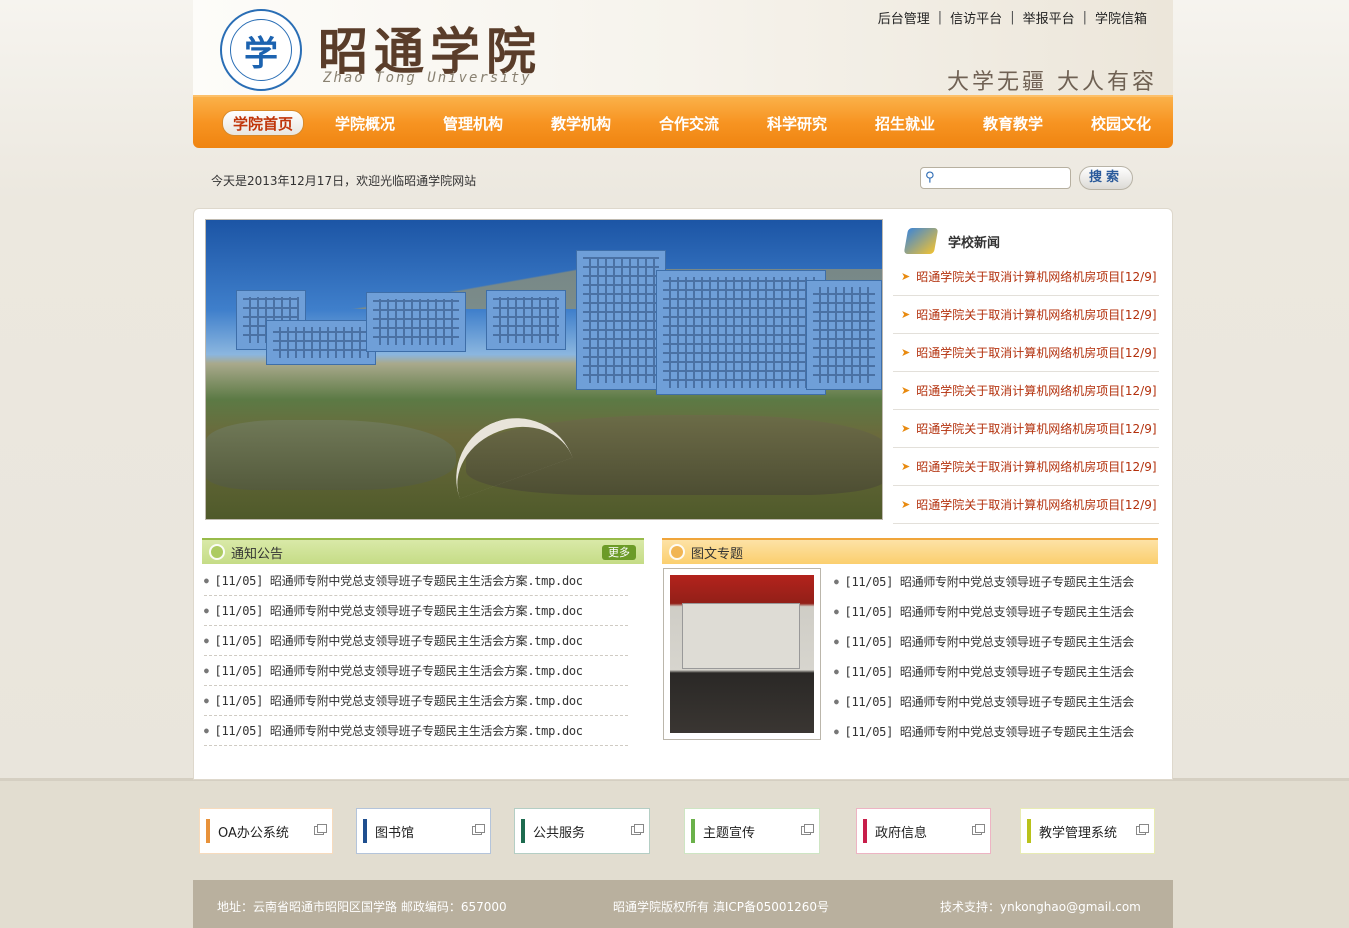 Image resolution: width=1349 pixels, height=928 pixels. Describe the element at coordinates (1052, 82) in the screenshot. I see `slogan: 大学无疆 大人有容` at that location.